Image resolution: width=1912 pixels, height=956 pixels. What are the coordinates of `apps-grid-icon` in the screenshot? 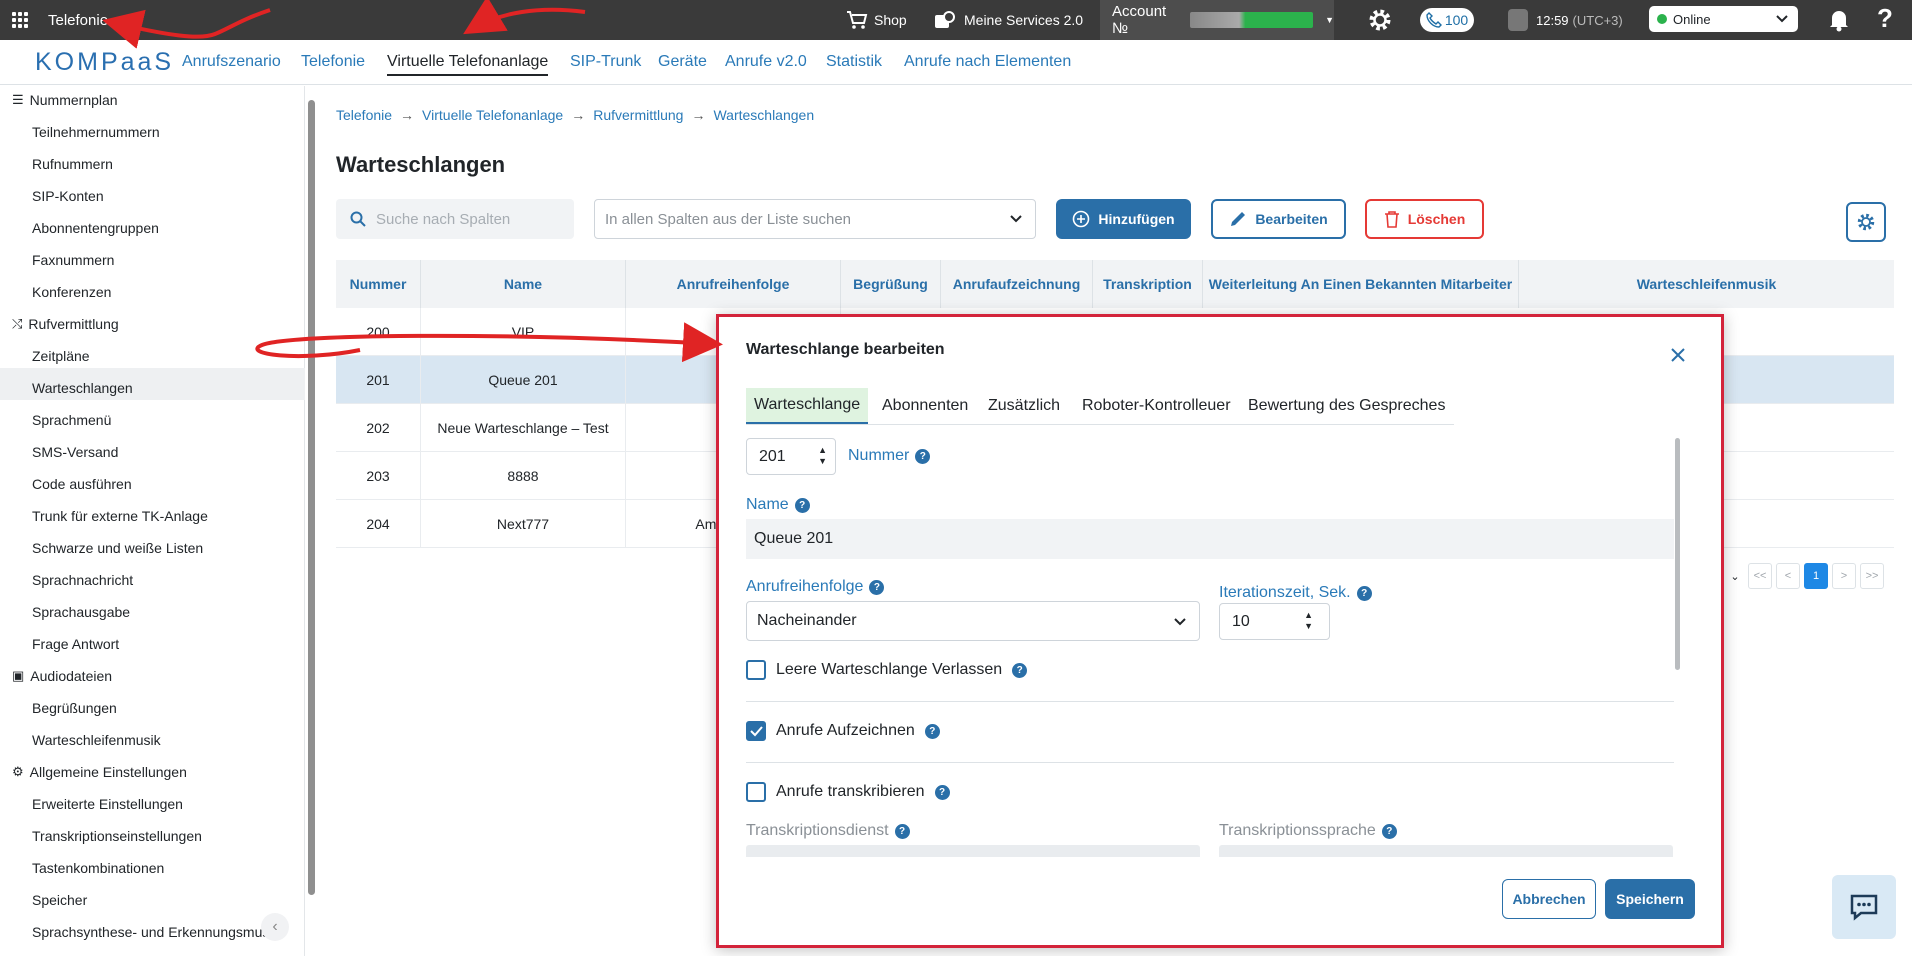 It's located at (20, 20).